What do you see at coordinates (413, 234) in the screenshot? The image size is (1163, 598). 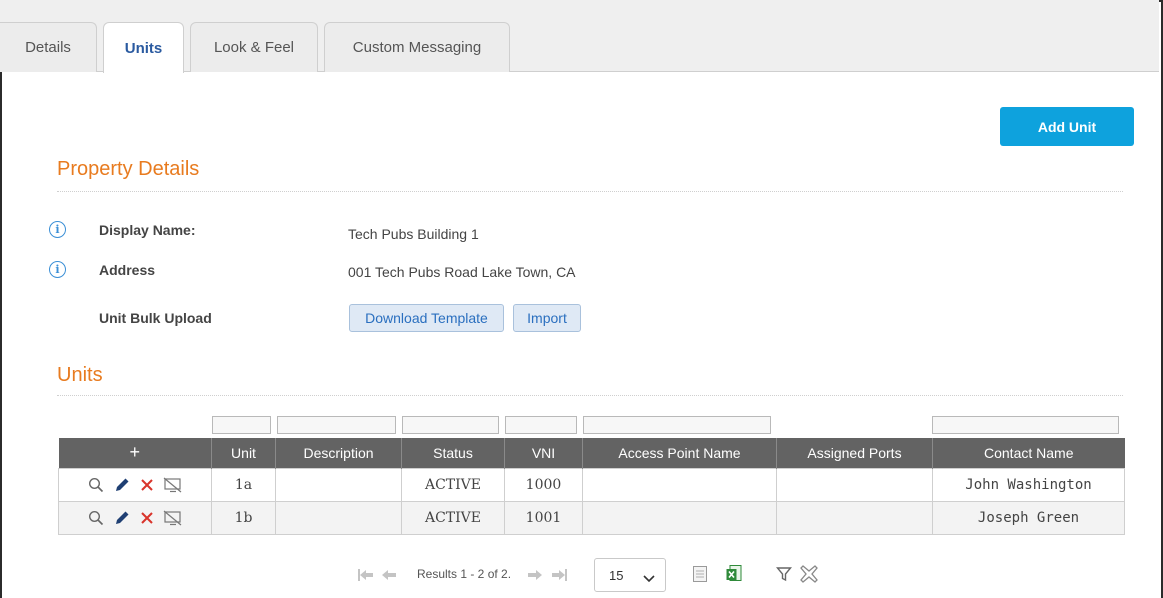 I see `display-name-value: Tech Pubs Building 1` at bounding box center [413, 234].